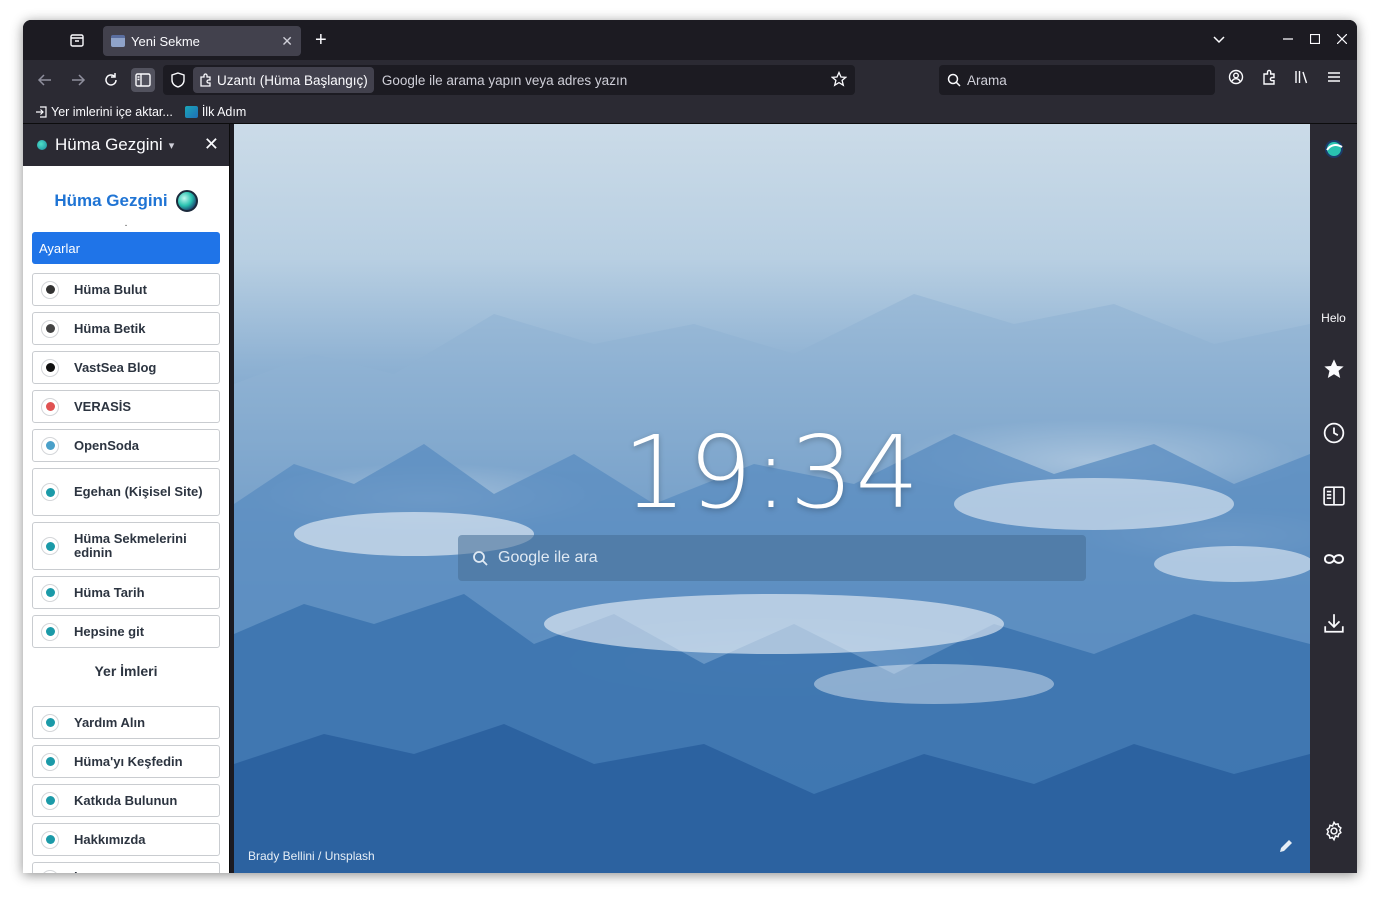 The image size is (1380, 898). What do you see at coordinates (1269, 79) in the screenshot?
I see `extensions-icon` at bounding box center [1269, 79].